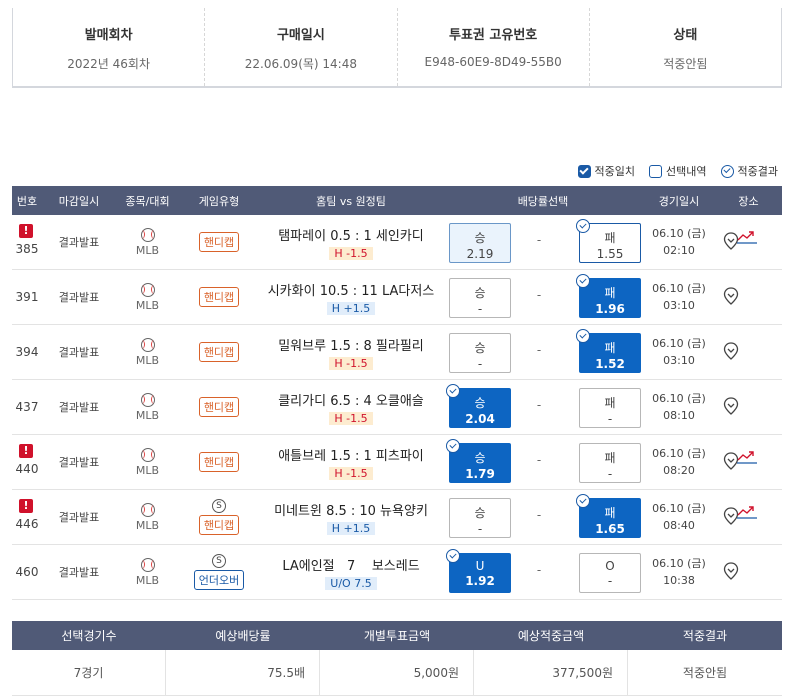  I want to click on odds-option-label: U, so click(480, 566).